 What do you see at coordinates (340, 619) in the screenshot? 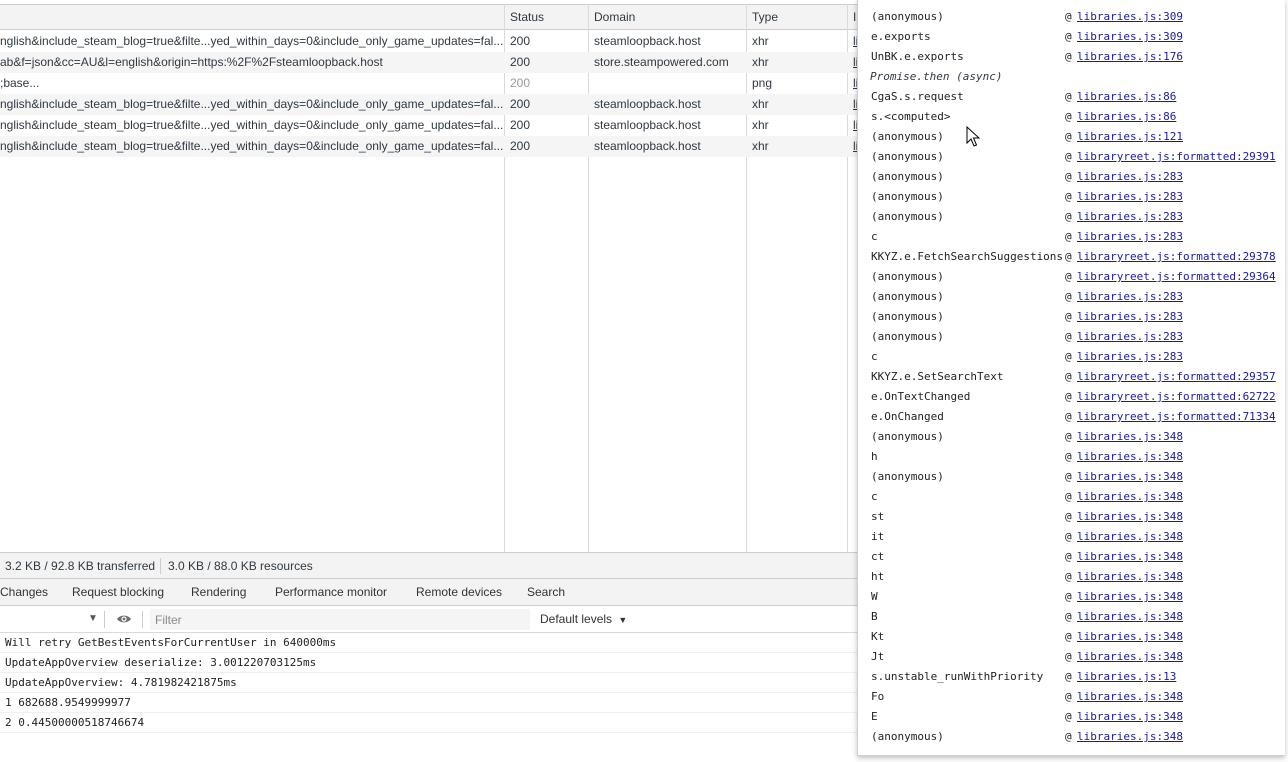
I see `console-filter-input` at bounding box center [340, 619].